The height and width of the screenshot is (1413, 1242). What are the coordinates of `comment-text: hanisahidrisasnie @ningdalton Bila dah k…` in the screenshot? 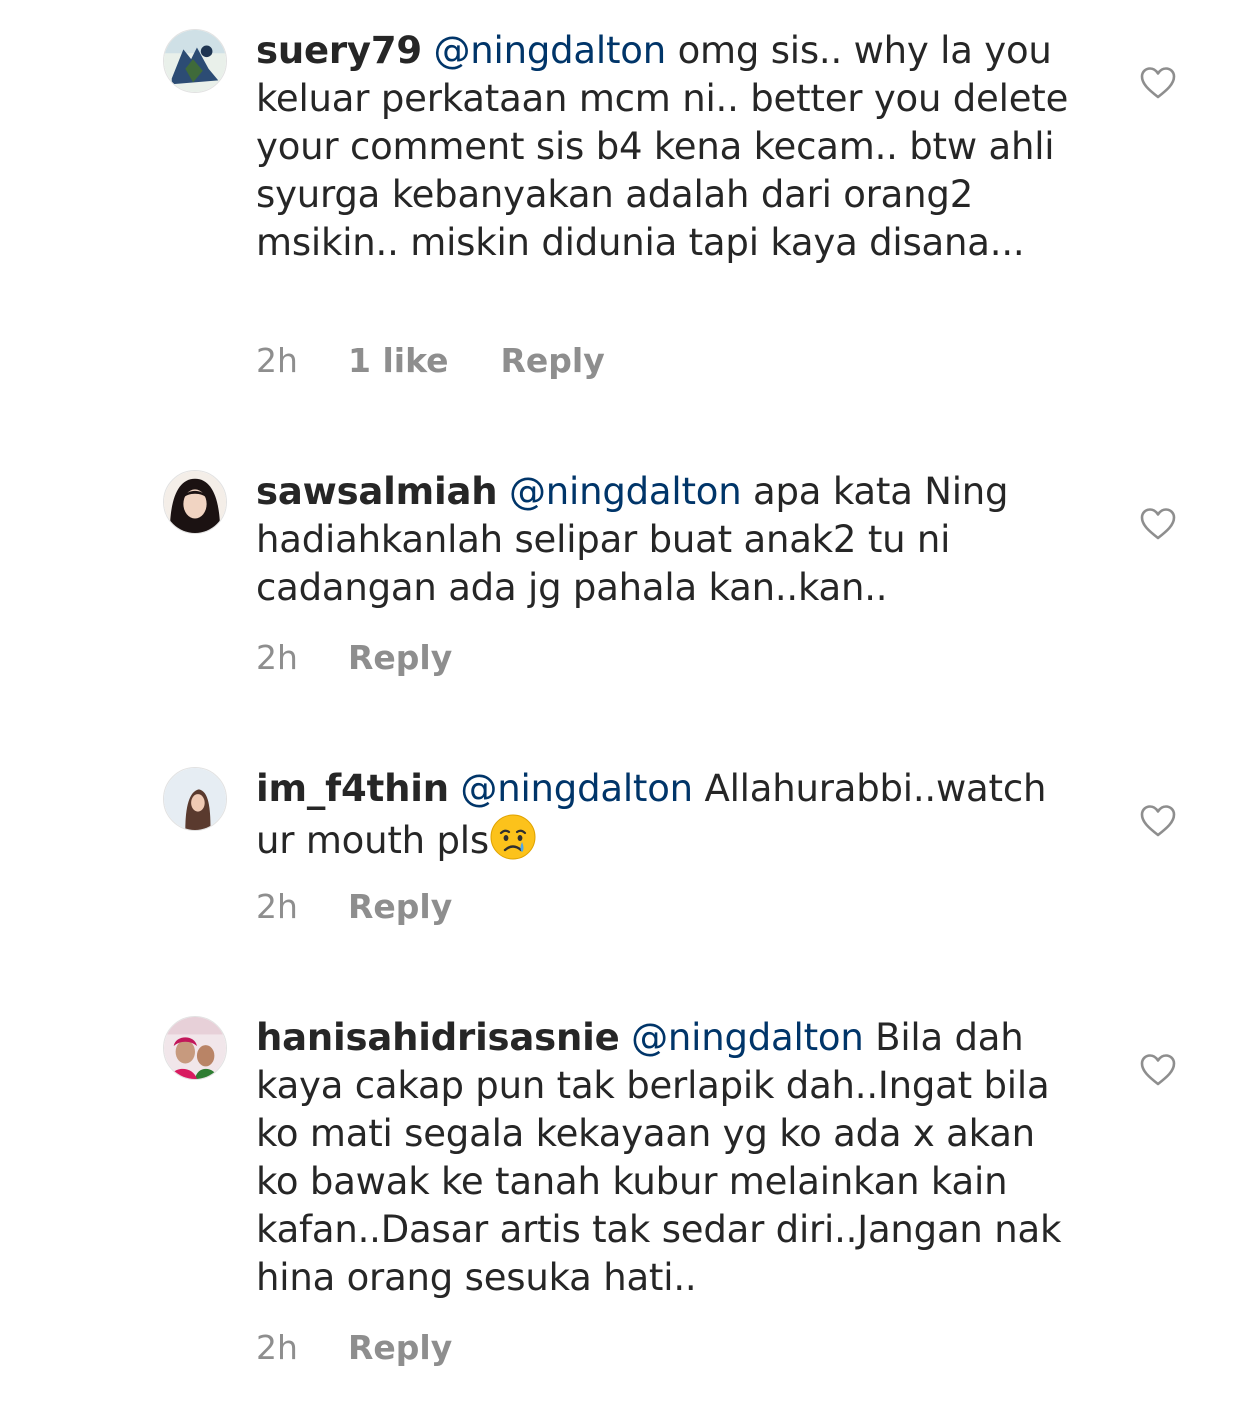 It's located at (671, 1158).